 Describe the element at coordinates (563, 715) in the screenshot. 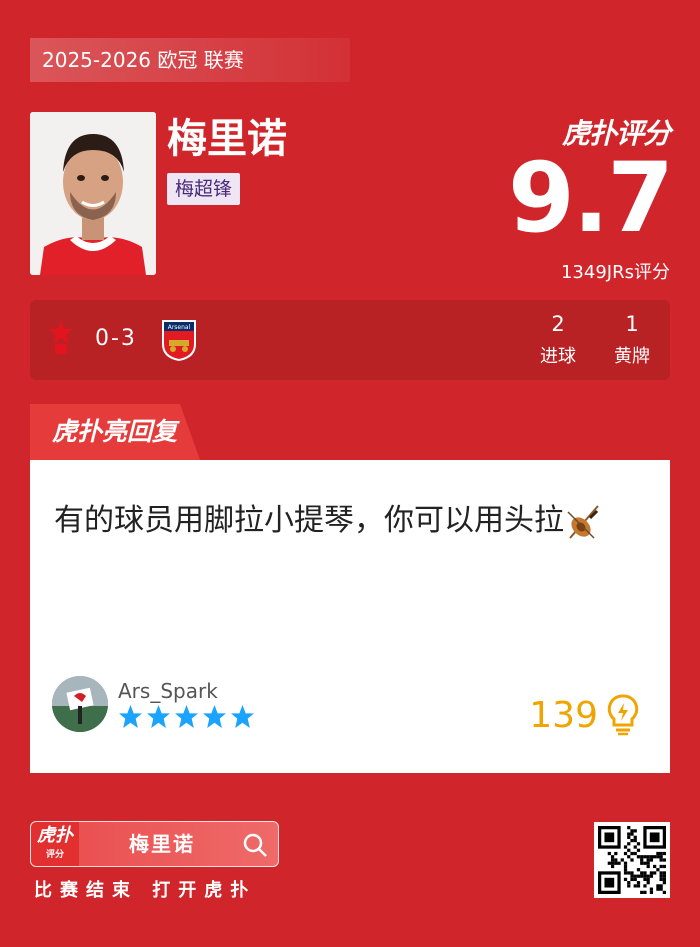

I see `like-count: 139` at that location.